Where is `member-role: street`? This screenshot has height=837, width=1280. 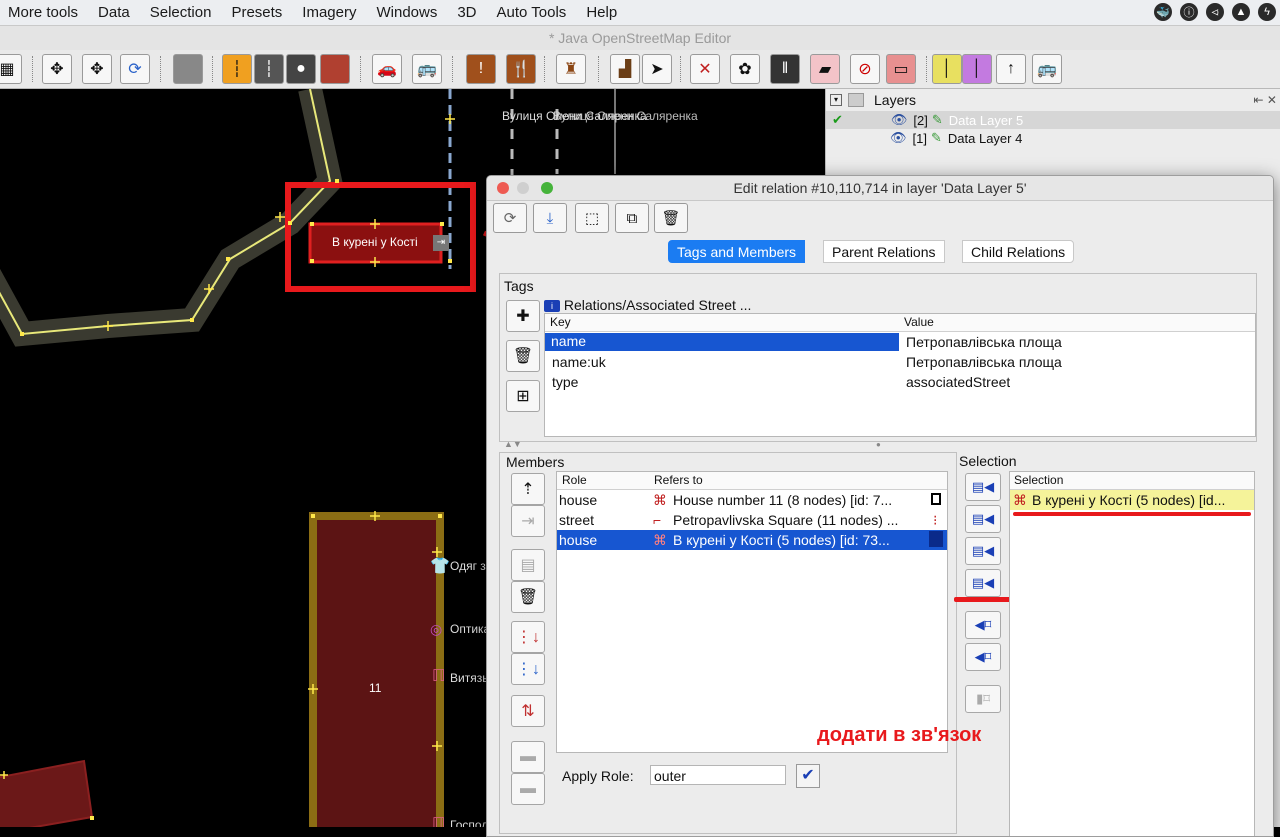
member-role: street is located at coordinates (576, 520).